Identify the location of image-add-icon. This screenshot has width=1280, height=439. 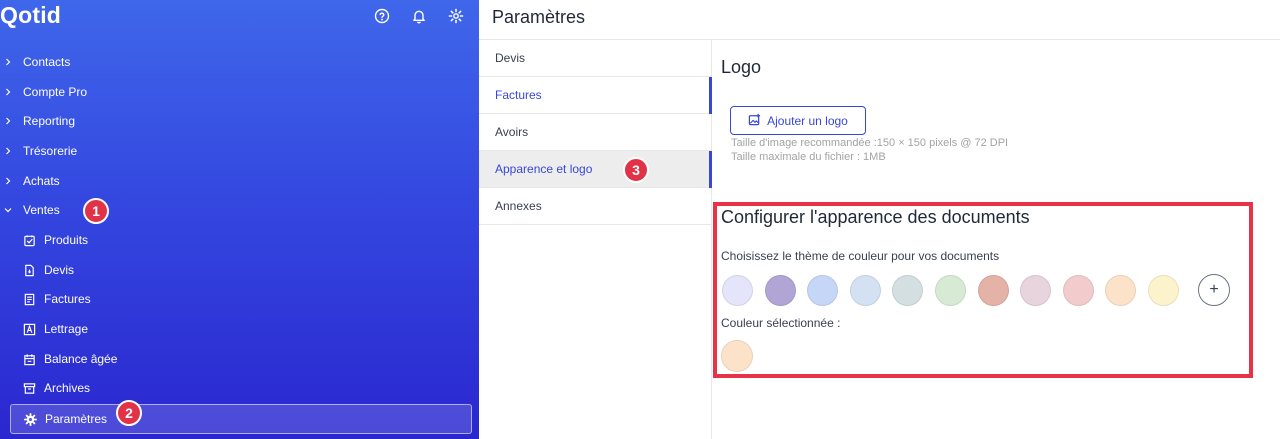
(754, 121).